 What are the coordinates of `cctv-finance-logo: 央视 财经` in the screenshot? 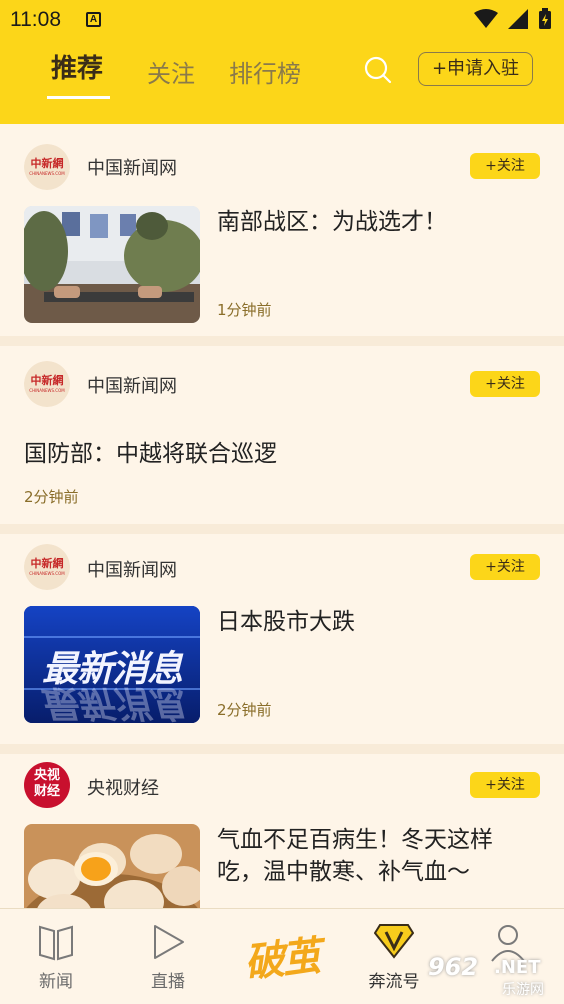 It's located at (47, 785).